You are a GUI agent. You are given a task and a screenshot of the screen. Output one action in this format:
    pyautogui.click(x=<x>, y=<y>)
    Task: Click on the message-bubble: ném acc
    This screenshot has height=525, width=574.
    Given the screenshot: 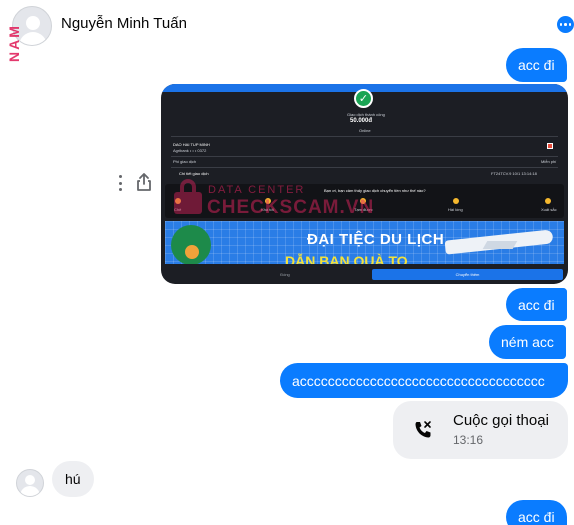 What is the action you would take?
    pyautogui.click(x=527, y=342)
    